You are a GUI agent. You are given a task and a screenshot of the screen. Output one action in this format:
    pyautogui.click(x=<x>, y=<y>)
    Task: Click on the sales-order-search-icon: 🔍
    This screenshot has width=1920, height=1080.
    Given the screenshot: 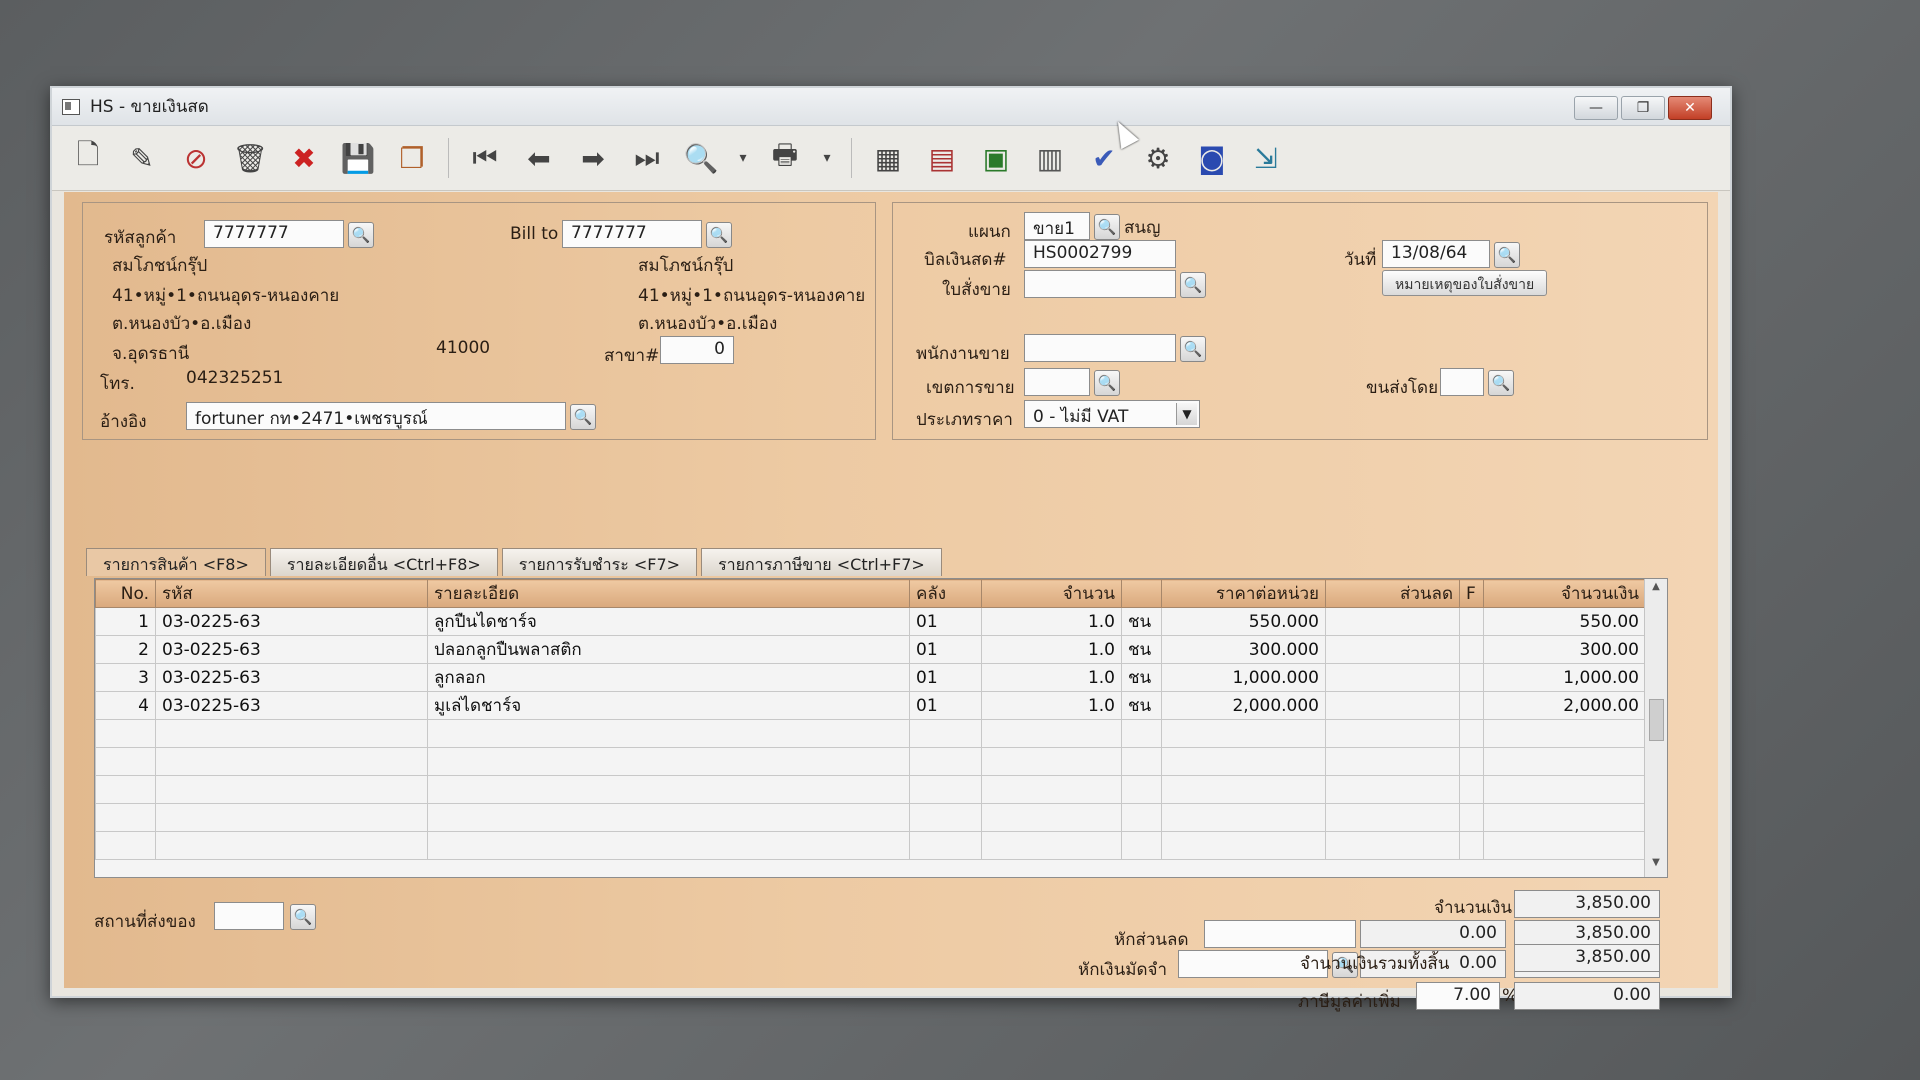 What is the action you would take?
    pyautogui.click(x=1193, y=285)
    